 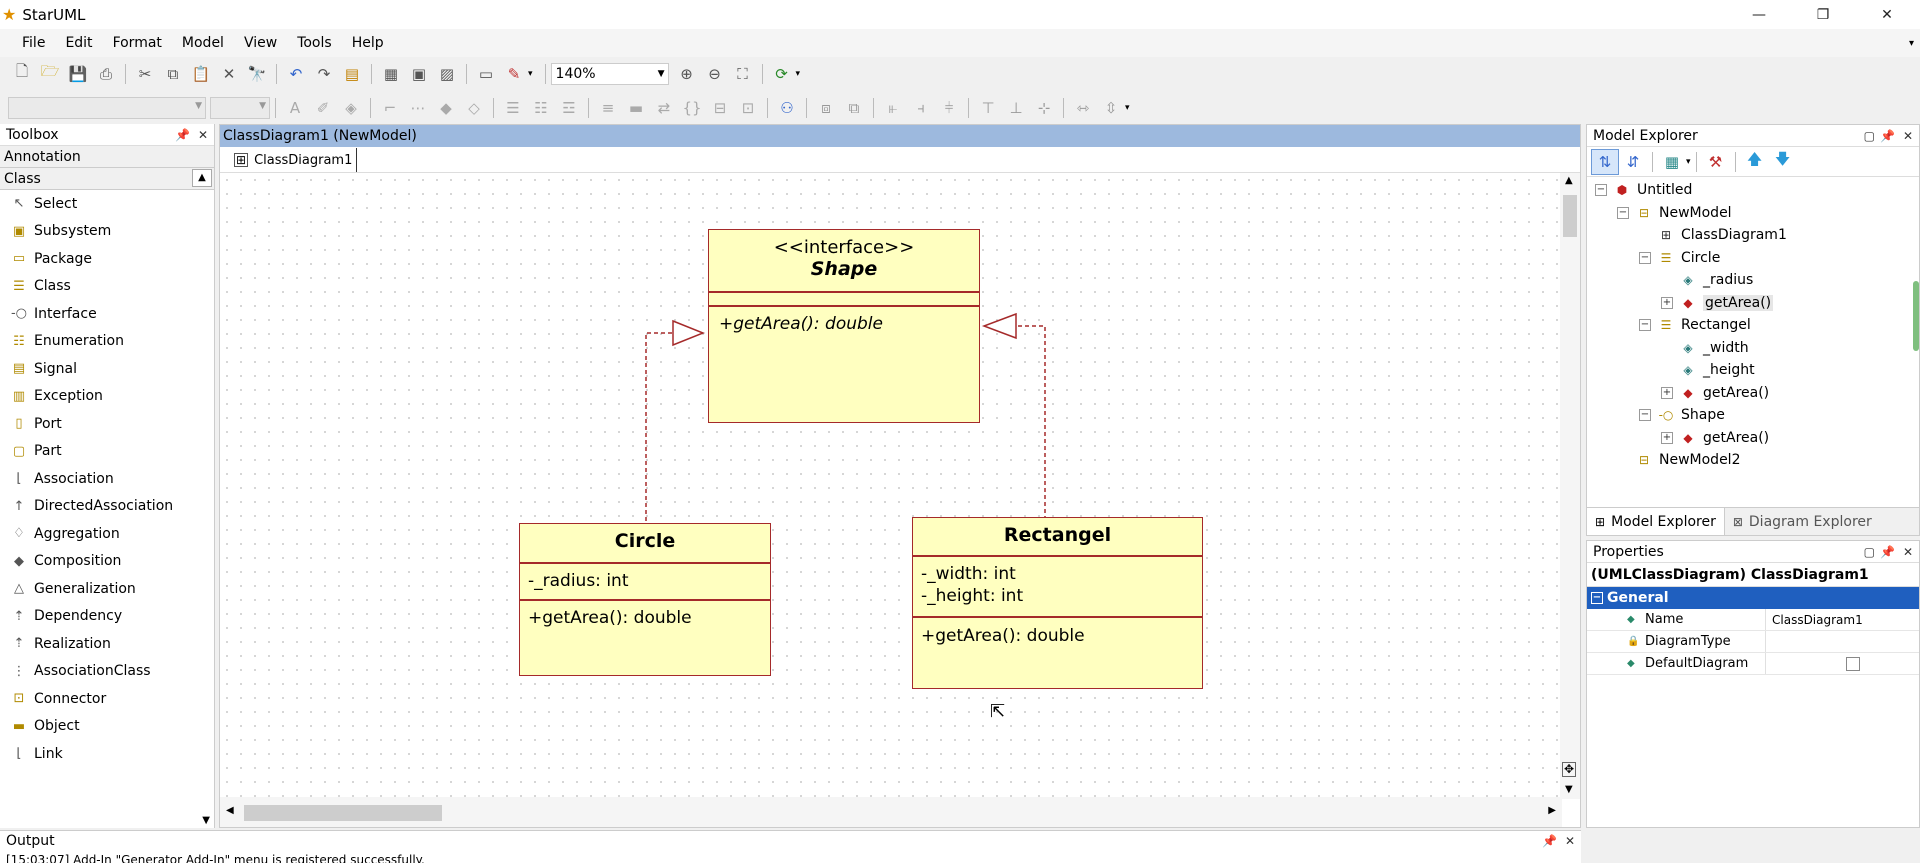 What do you see at coordinates (418, 108) in the screenshot?
I see `line-style-dropdown-icon: ⋯` at bounding box center [418, 108].